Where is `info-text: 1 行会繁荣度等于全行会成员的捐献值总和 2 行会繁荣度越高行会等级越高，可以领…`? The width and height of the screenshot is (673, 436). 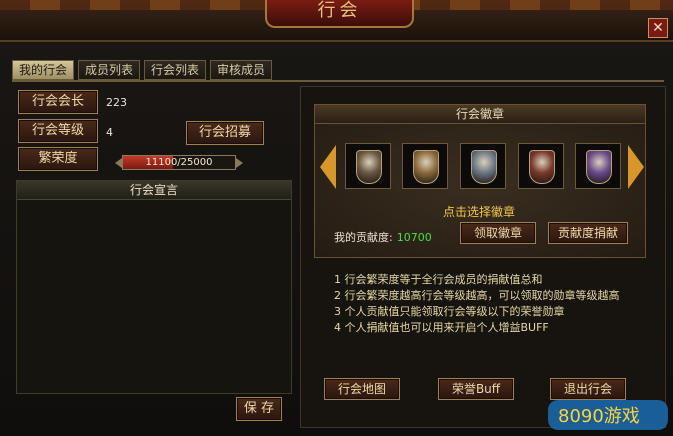
info-text: 1 行会繁荣度等于全行会成员的捐献值总和 2 行会繁荣度越高行会等级越高，可以领… is located at coordinates (484, 304).